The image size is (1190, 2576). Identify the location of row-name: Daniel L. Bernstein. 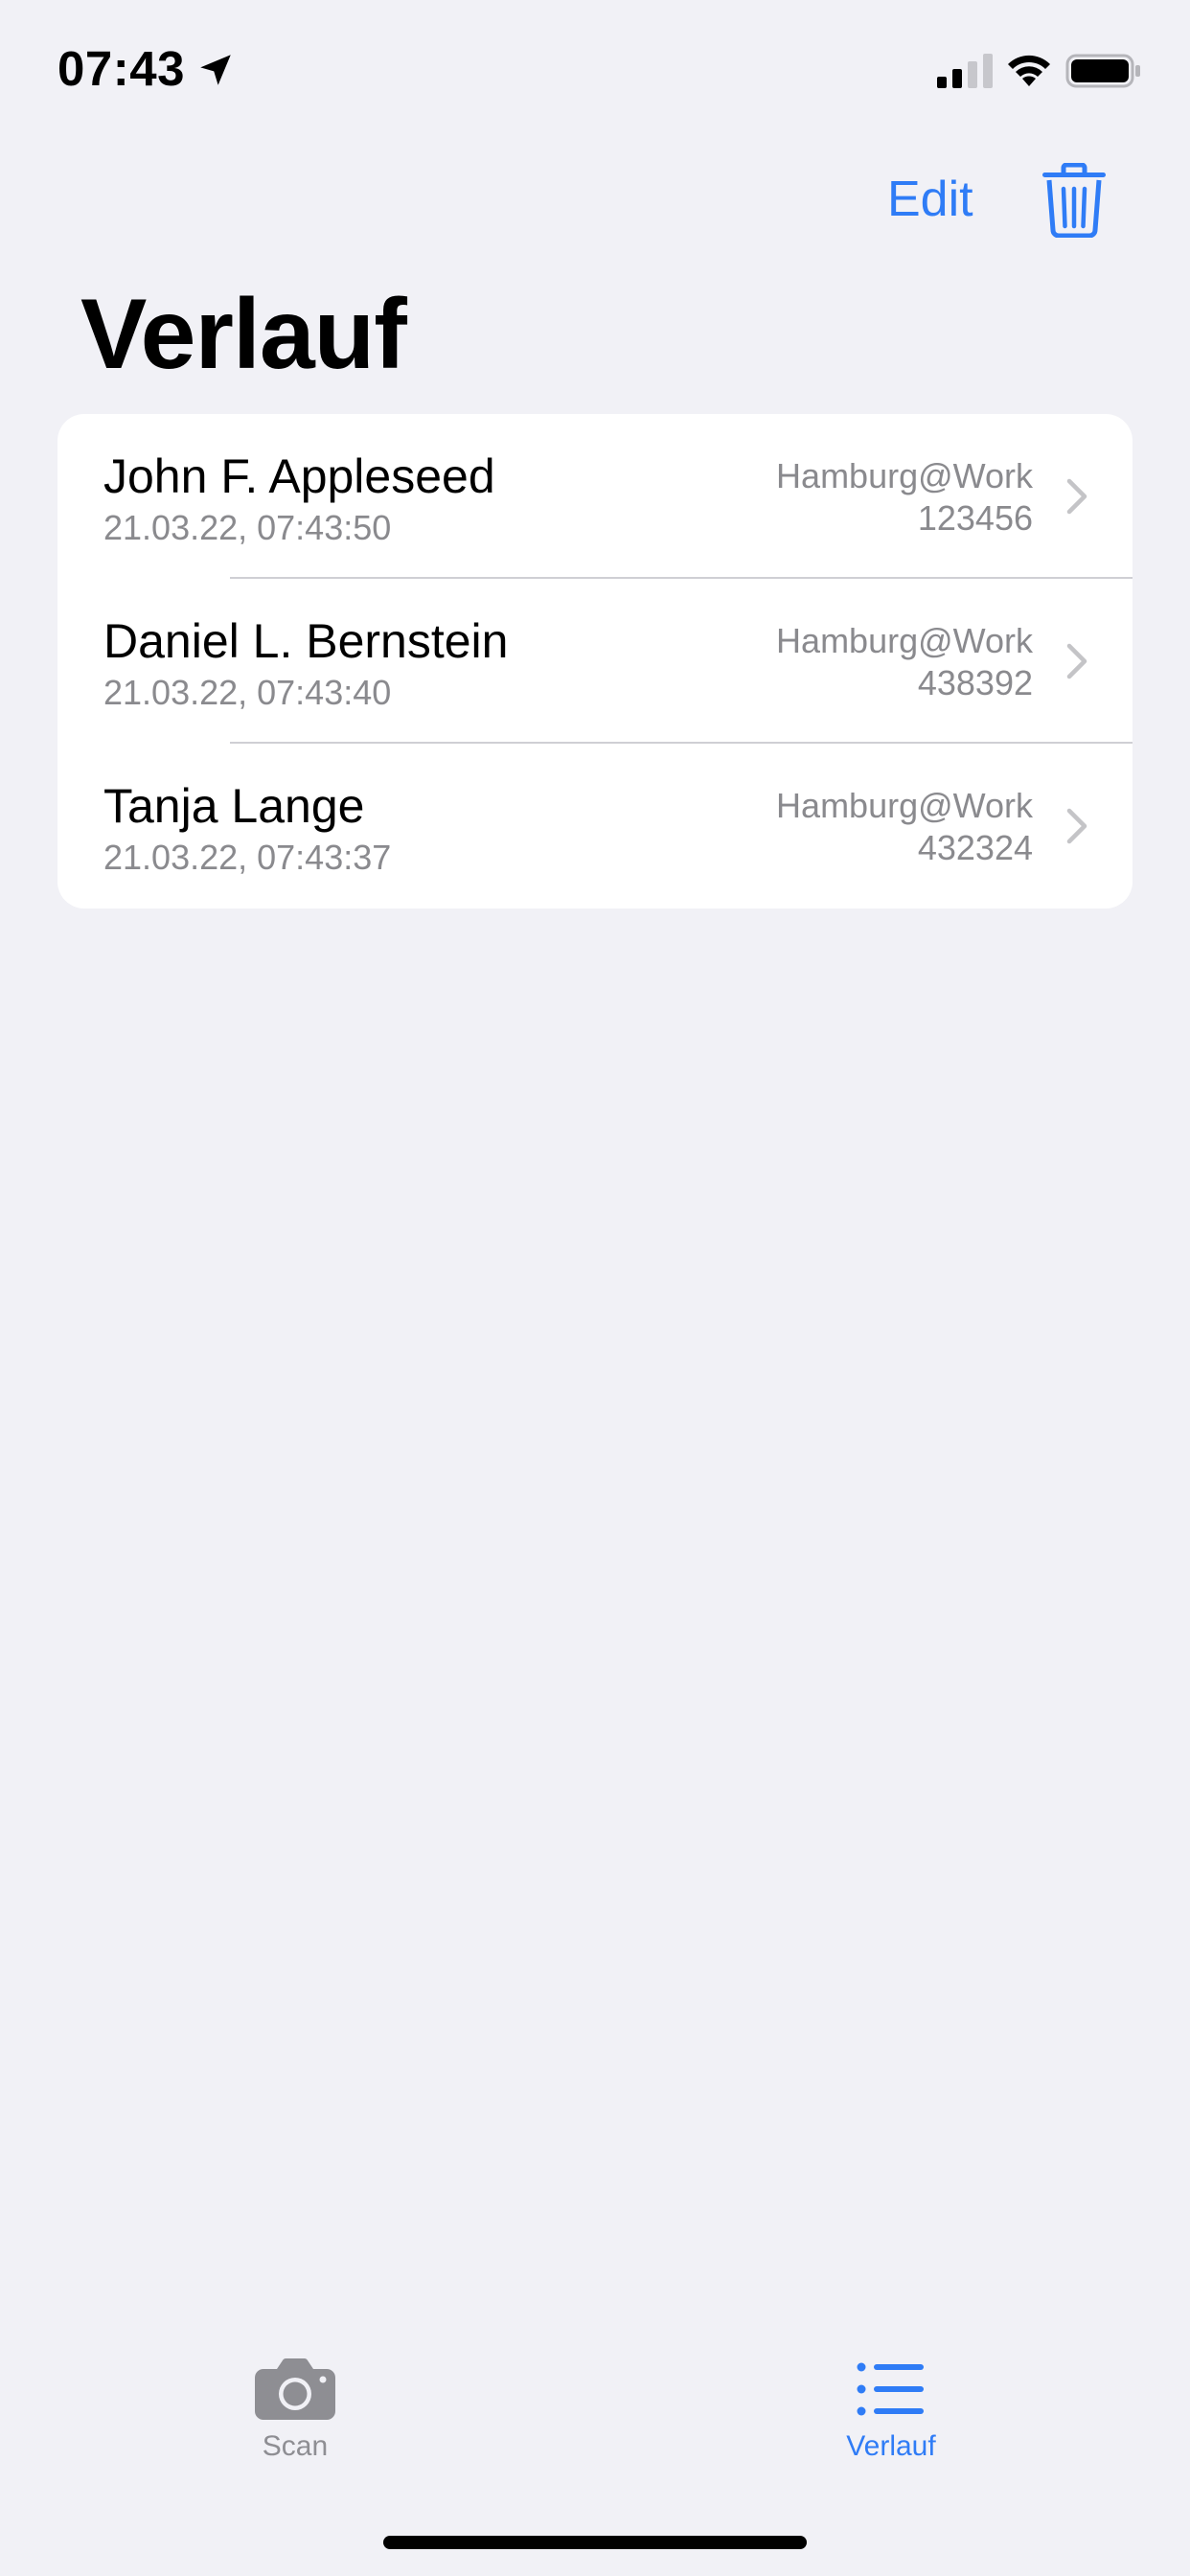
(306, 641).